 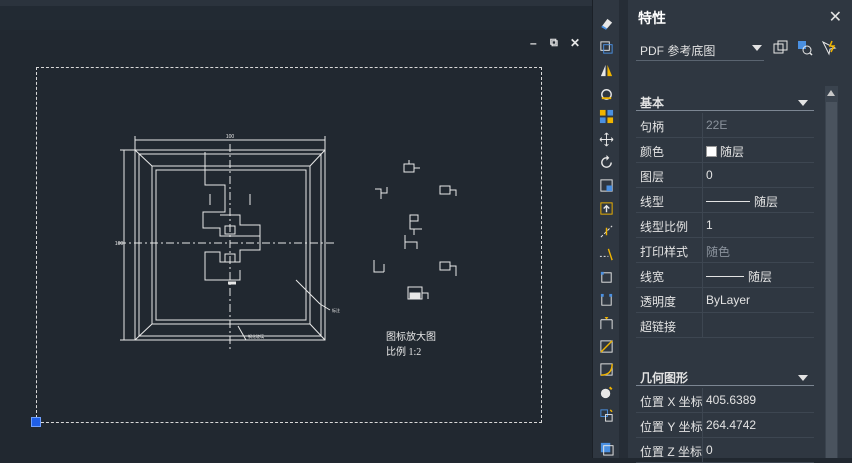 I want to click on break-icon, so click(x=606, y=300).